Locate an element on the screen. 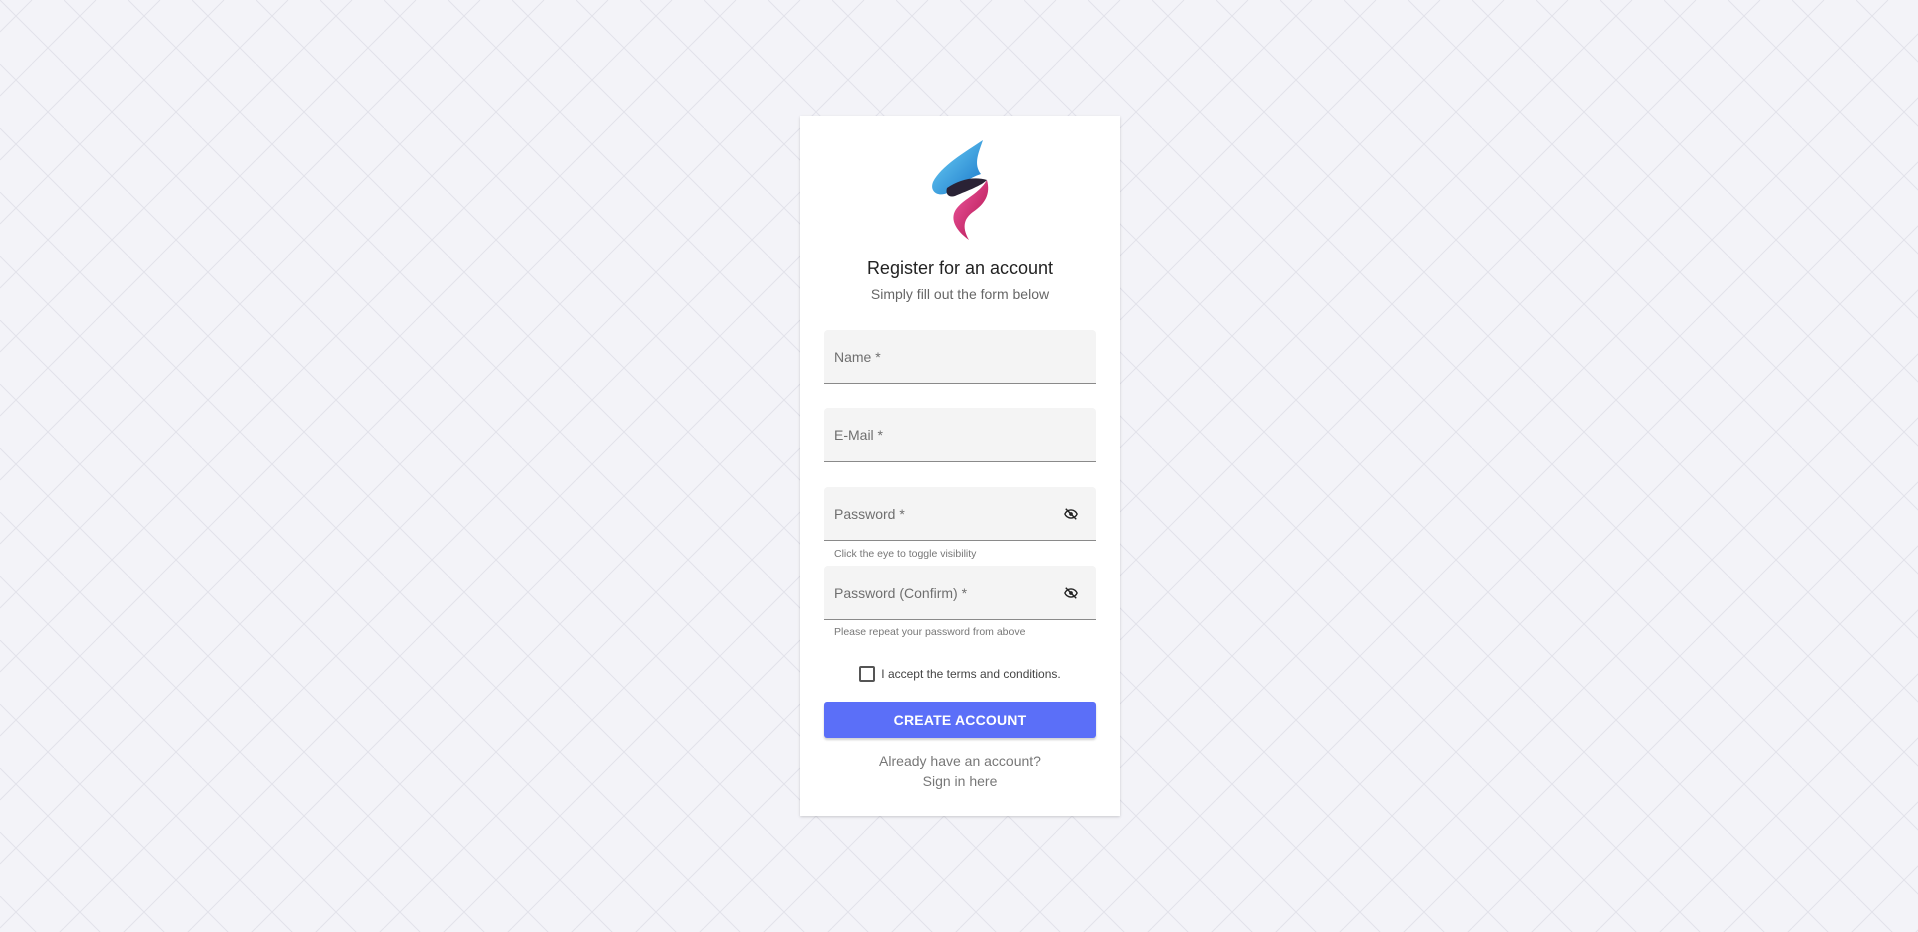  create-account-button: CREATE ACCOUNT is located at coordinates (960, 720).